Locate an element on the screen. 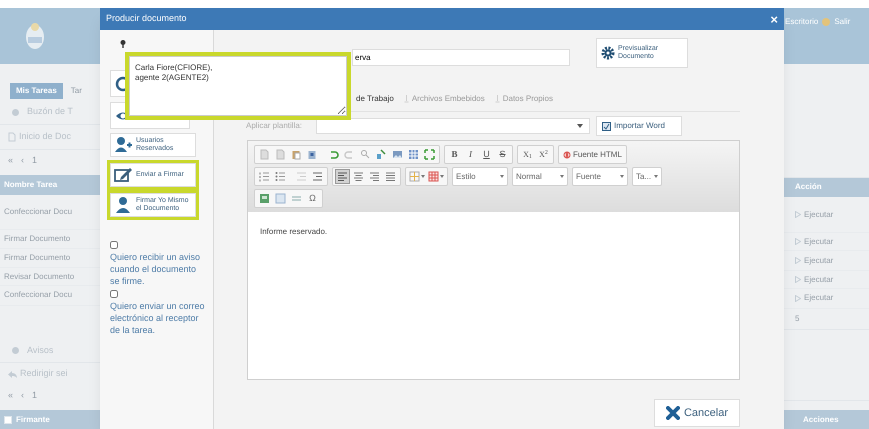 The width and height of the screenshot is (869, 429). column-header: Firmante is located at coordinates (33, 420).